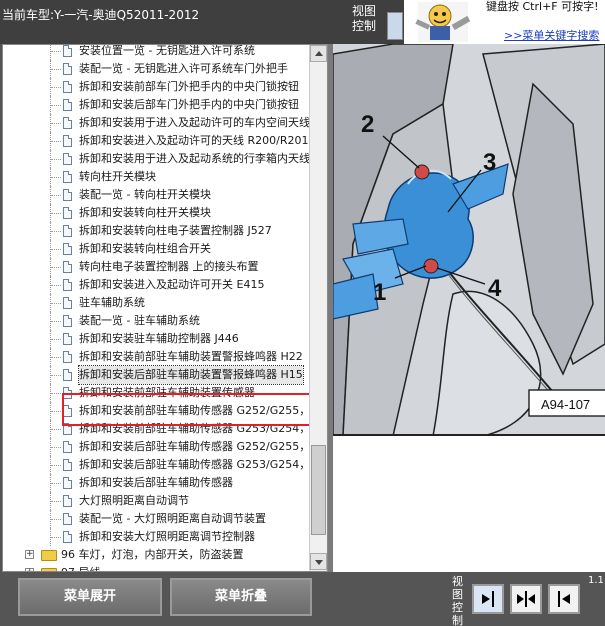 This screenshot has width=605, height=626. What do you see at coordinates (139, 320) in the screenshot?
I see `tree-item-label: 装配一览 - 驻车辅助系统` at bounding box center [139, 320].